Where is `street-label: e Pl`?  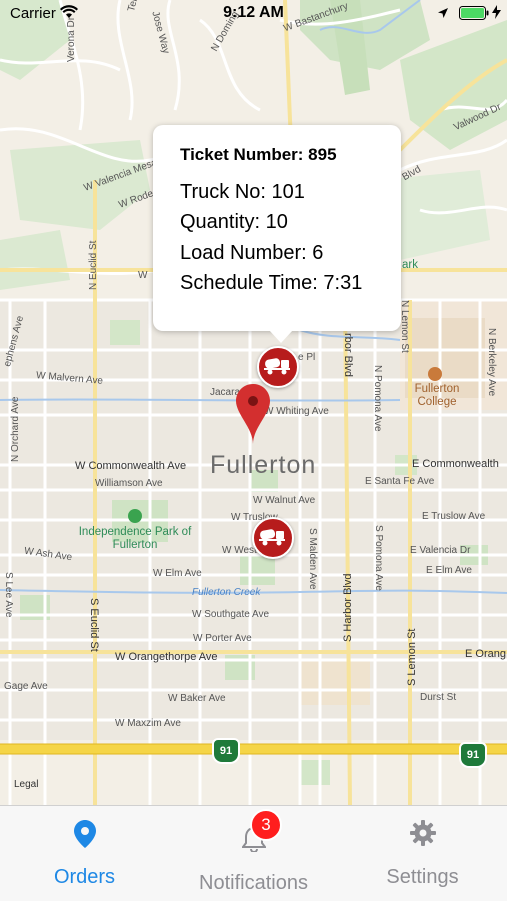 street-label: e Pl is located at coordinates (307, 357).